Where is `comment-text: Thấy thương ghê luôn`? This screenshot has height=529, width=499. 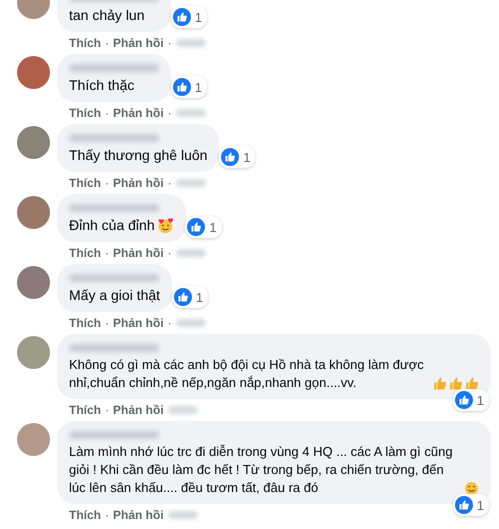 comment-text: Thấy thương ghê luôn is located at coordinates (138, 155).